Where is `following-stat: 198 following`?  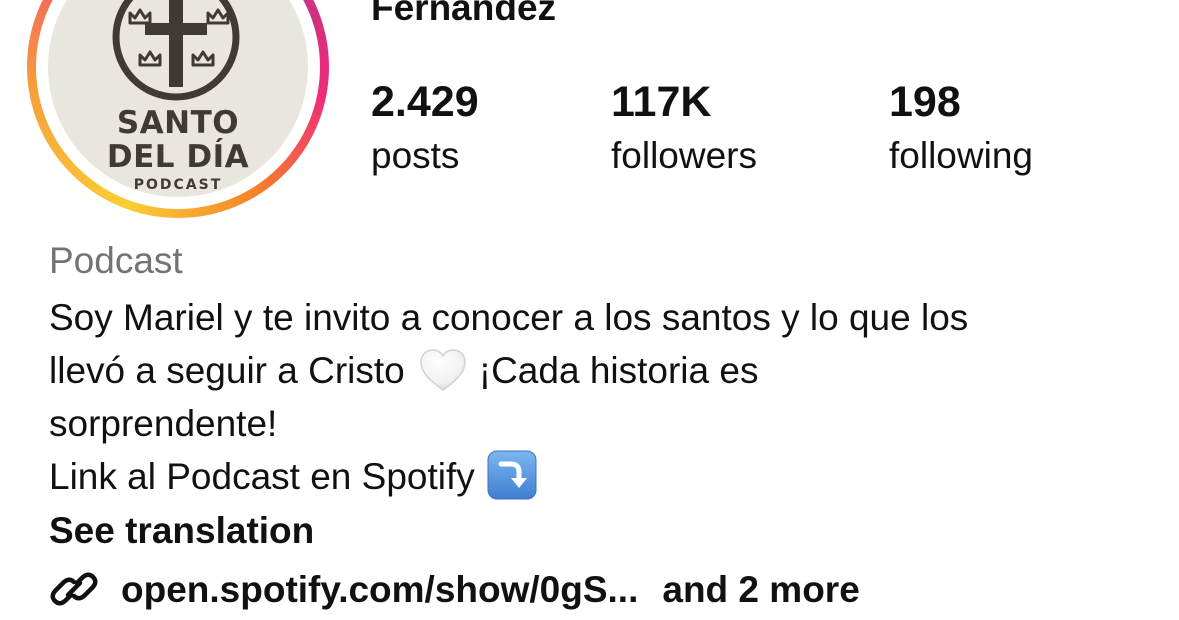 following-stat: 198 following is located at coordinates (961, 129).